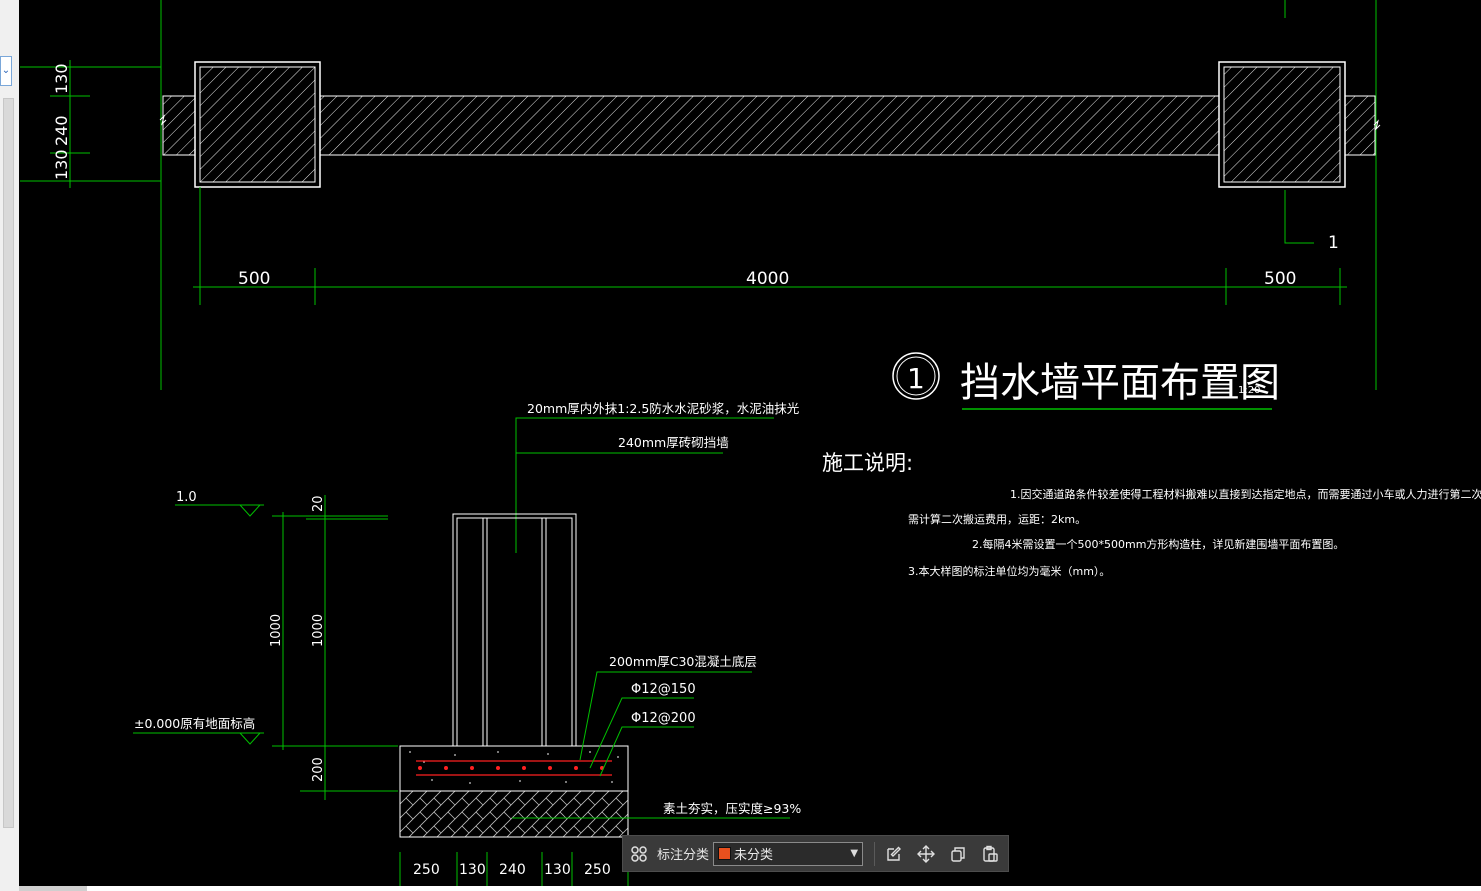  What do you see at coordinates (673, 442) in the screenshot?
I see `label-wall: 240mm厚砖砌挡墙` at bounding box center [673, 442].